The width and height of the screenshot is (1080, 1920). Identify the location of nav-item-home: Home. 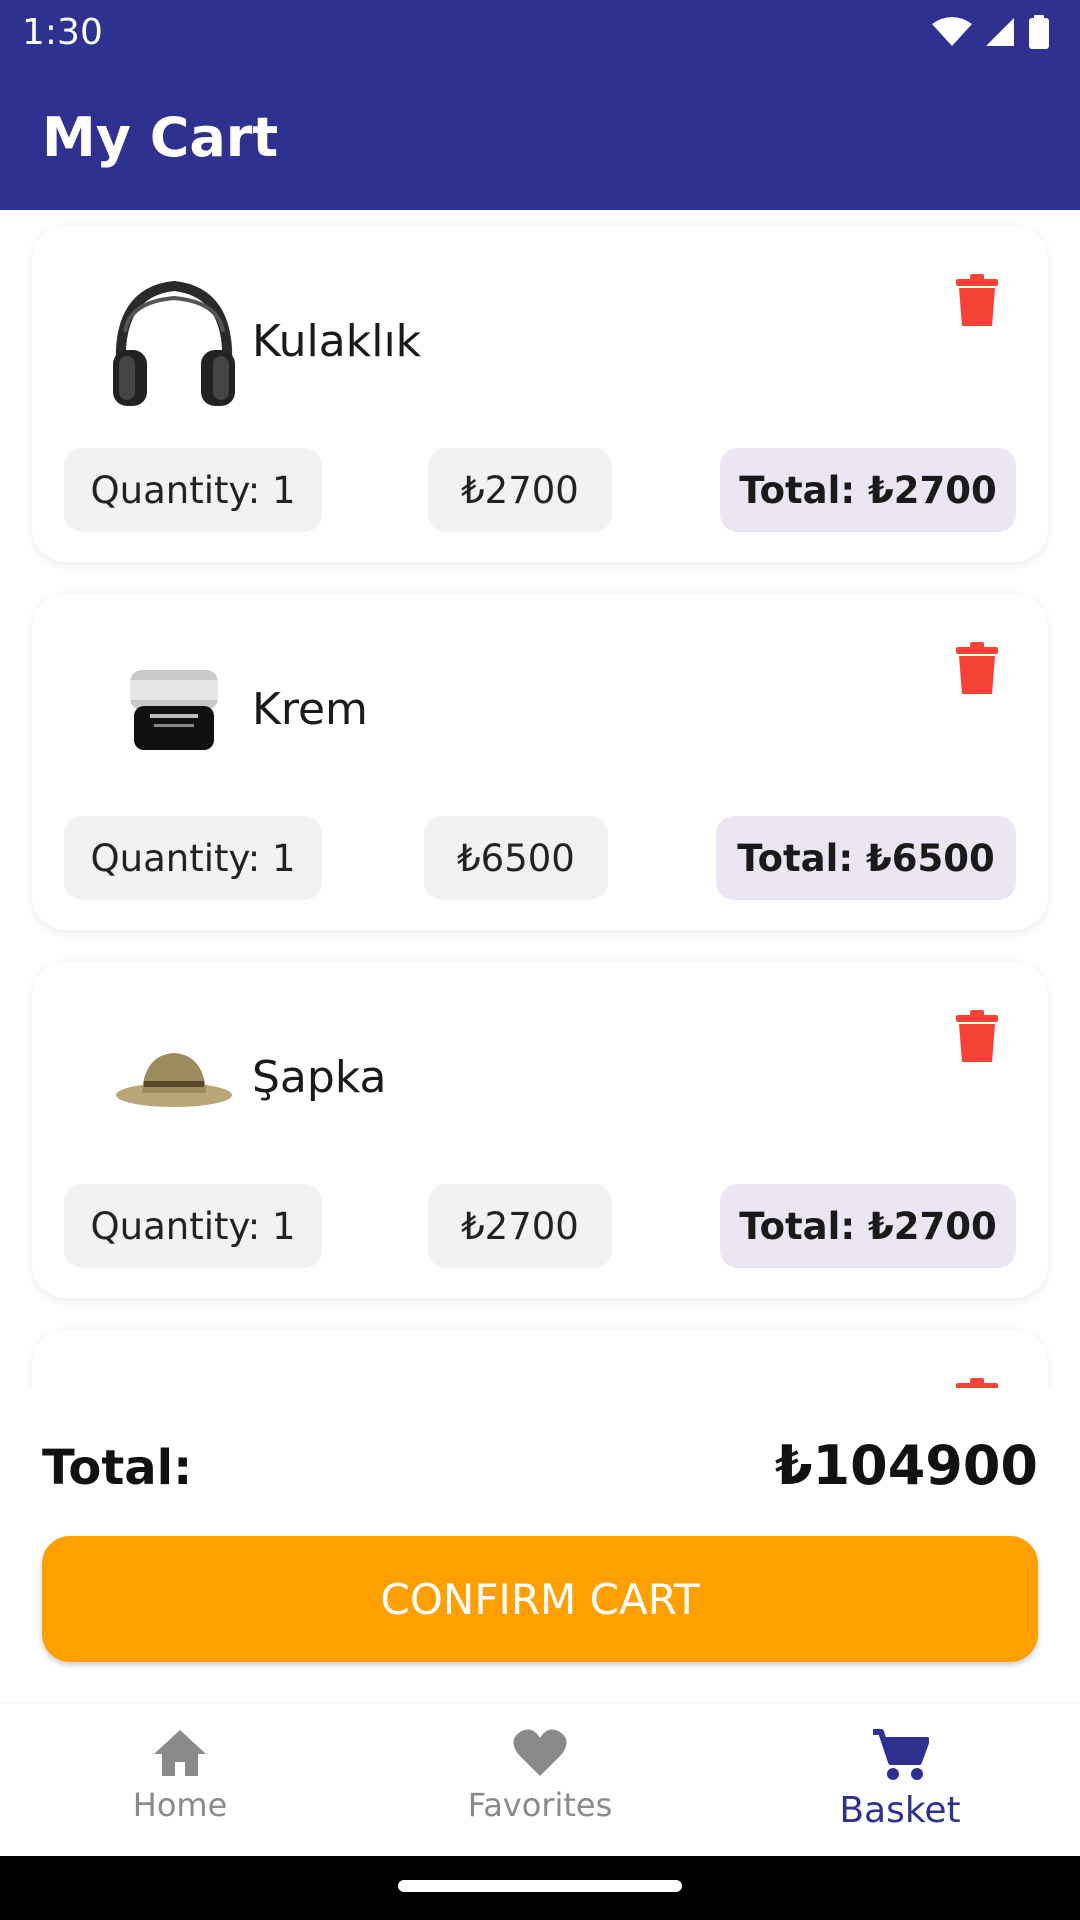
(180, 1780).